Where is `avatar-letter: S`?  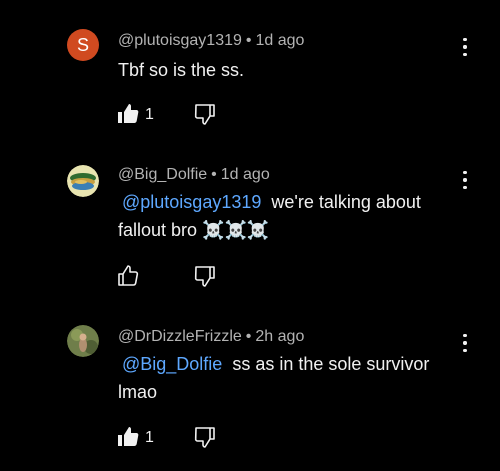
avatar-letter: S is located at coordinates (82, 45).